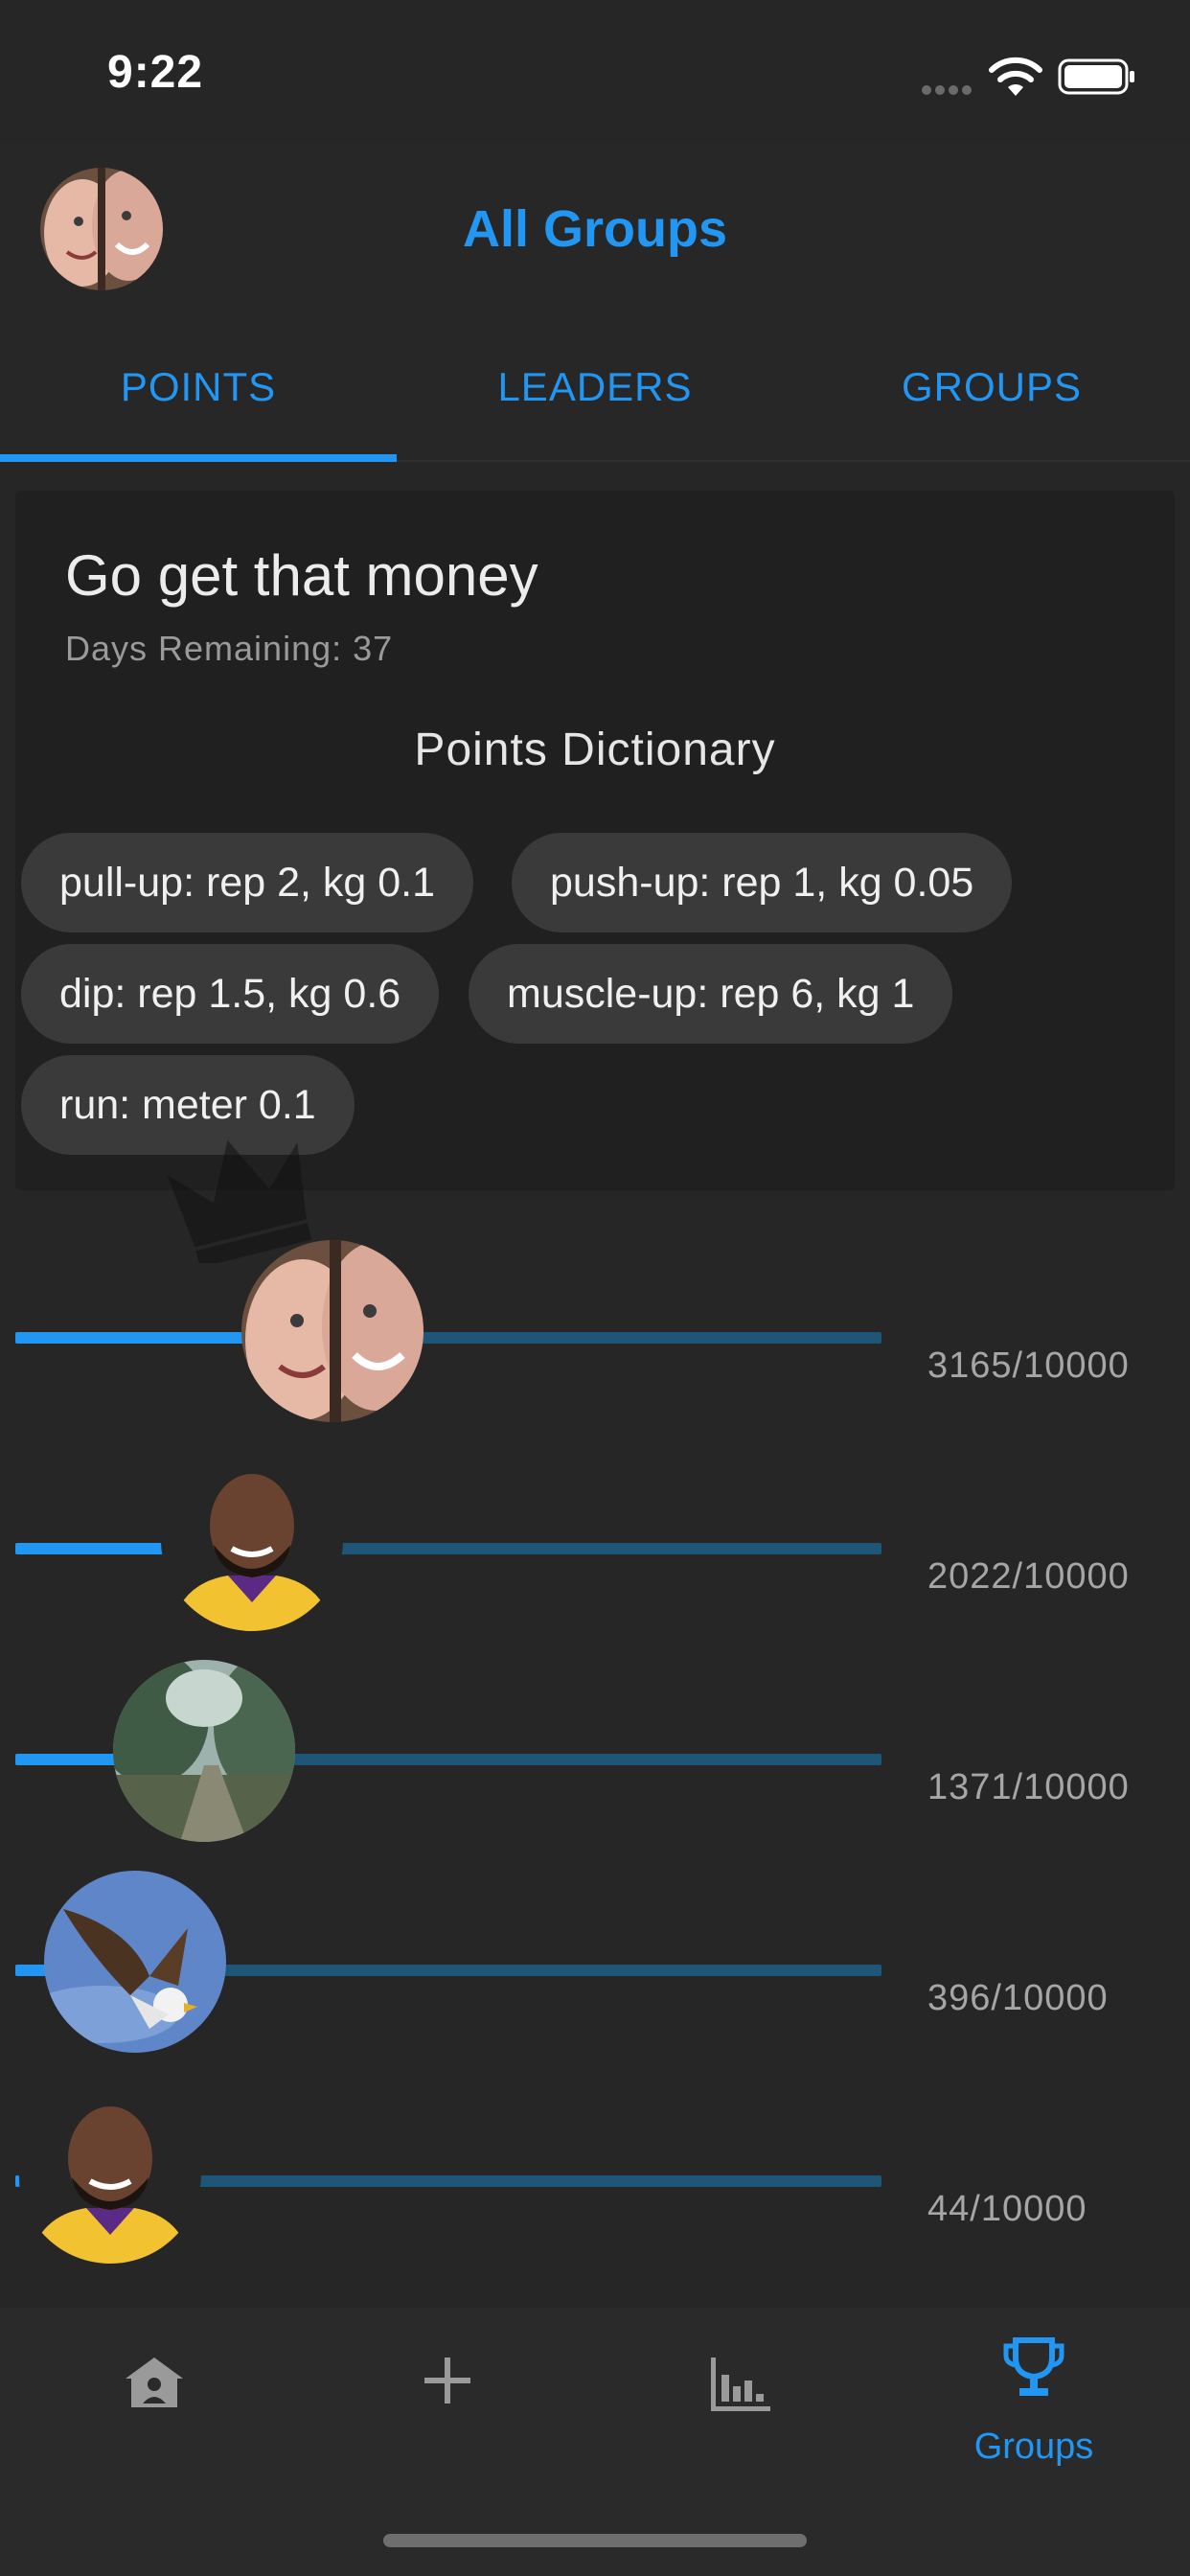 The image size is (1190, 2576). I want to click on score-label: 1371/10000, so click(1029, 1787).